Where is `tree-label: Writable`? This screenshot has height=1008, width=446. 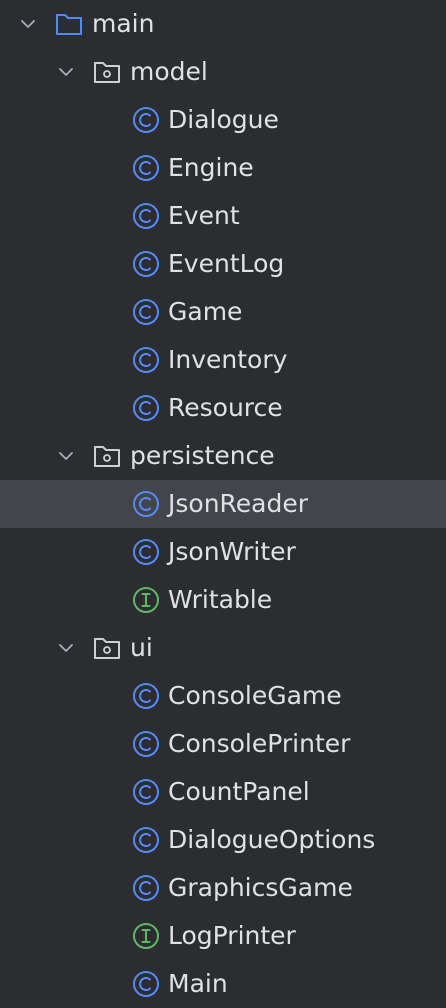 tree-label: Writable is located at coordinates (220, 599).